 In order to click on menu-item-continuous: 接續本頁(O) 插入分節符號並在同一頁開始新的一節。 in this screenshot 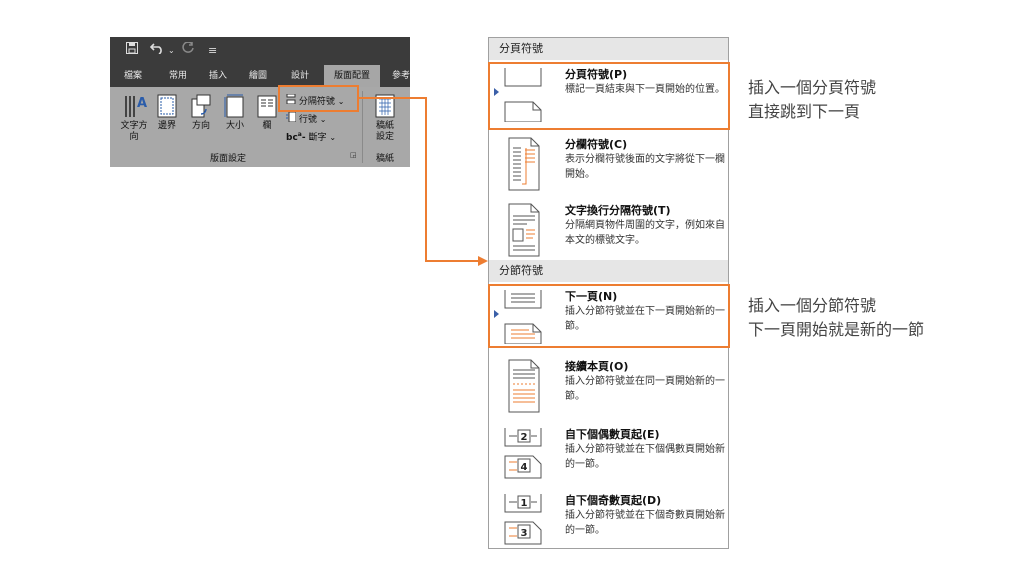, I will do `click(608, 387)`.